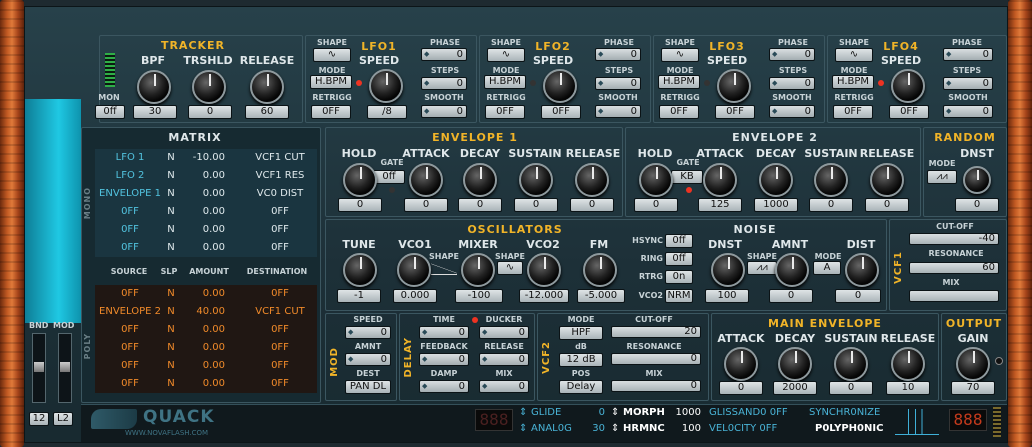 Image resolution: width=1032 pixels, height=447 pixels. What do you see at coordinates (618, 54) in the screenshot?
I see `lfo2-phase-value: 0` at bounding box center [618, 54].